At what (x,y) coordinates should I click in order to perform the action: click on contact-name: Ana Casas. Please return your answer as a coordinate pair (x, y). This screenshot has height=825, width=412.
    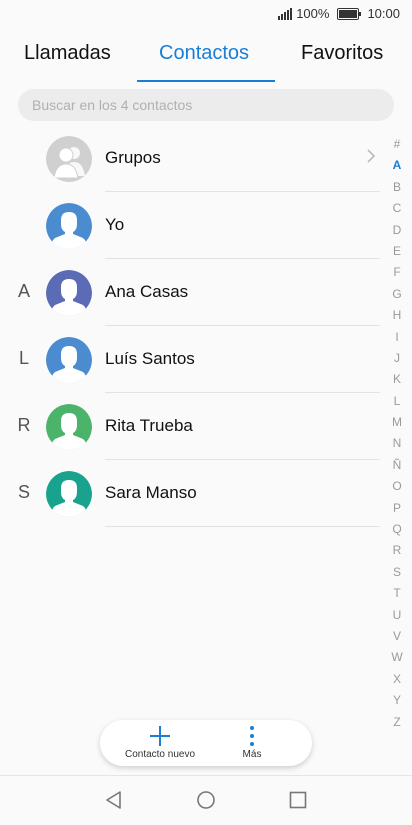
    Looking at the image, I should click on (147, 291).